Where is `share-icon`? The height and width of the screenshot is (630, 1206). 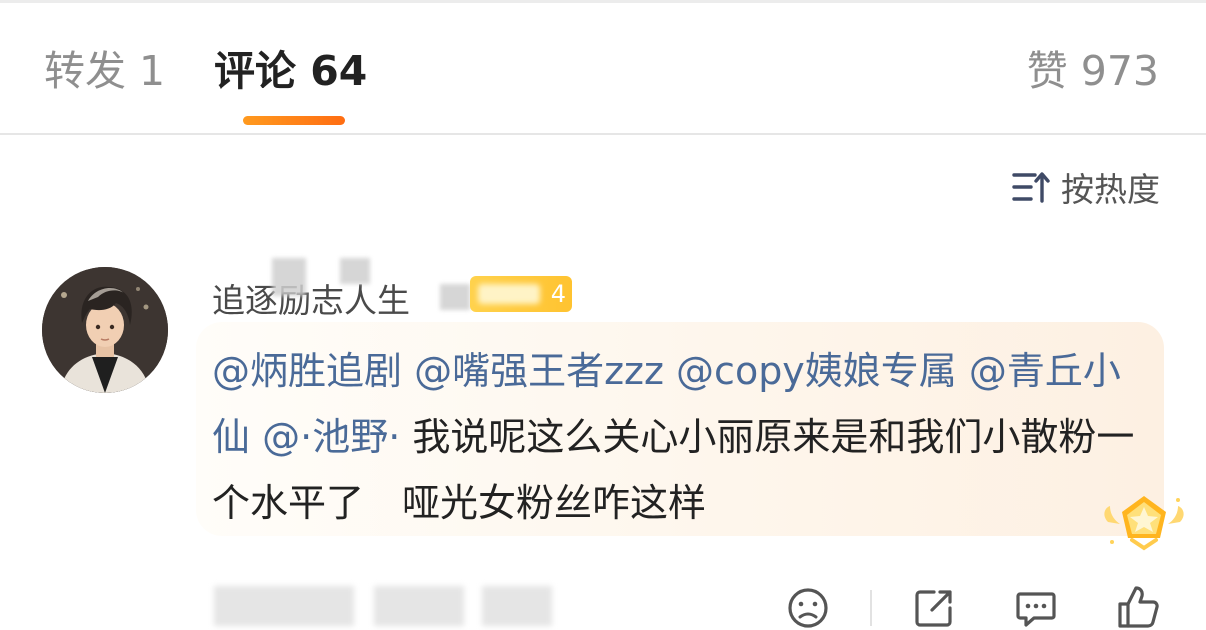 share-icon is located at coordinates (934, 608).